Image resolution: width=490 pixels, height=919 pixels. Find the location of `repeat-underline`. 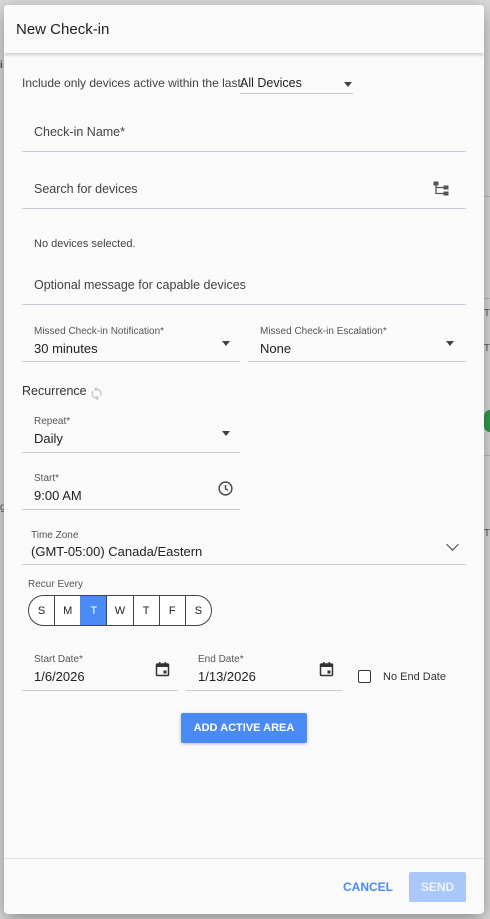

repeat-underline is located at coordinates (131, 452).